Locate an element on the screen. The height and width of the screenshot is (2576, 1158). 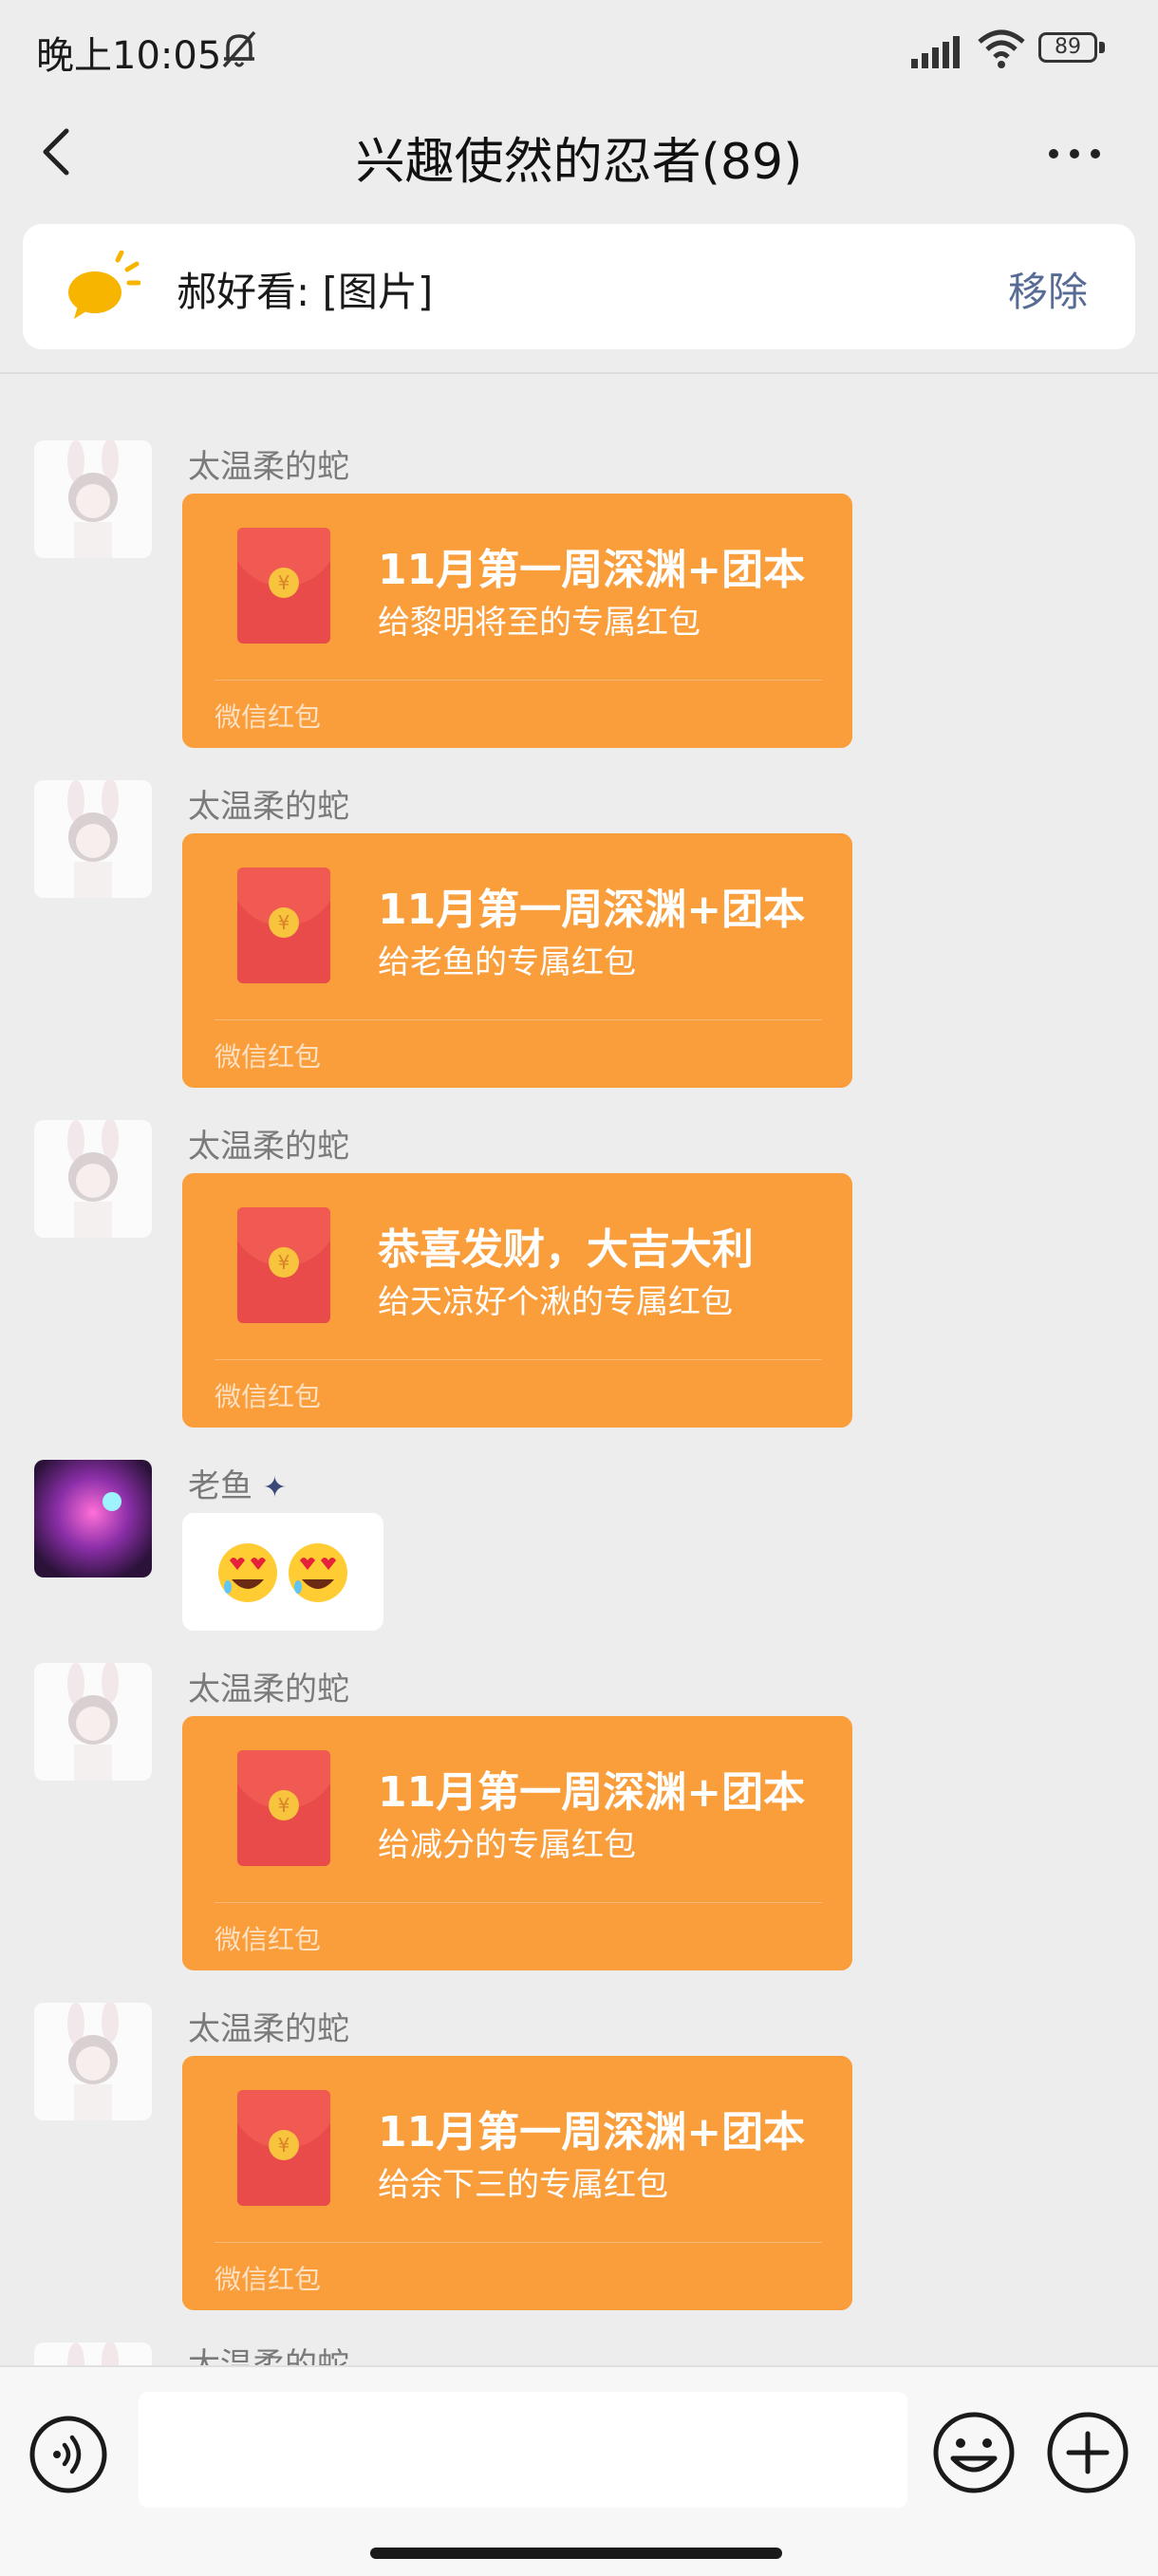
message-row: 太温柔的蛇 ¥ 11月第一周深渊+团本 给减分的专属红包 微信红包 is located at coordinates (579, 1820).